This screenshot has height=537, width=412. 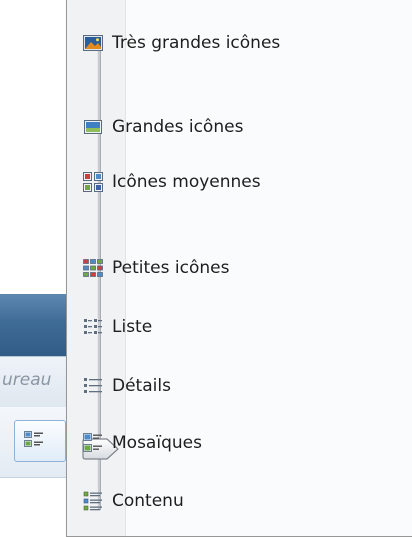 I want to click on window-title-bar, so click(x=33, y=325).